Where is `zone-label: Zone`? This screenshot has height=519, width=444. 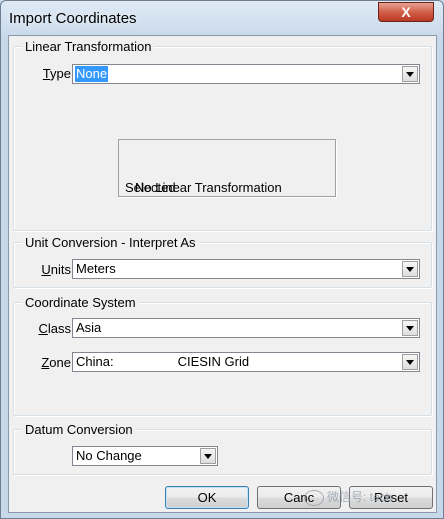 zone-label: Zone is located at coordinates (56, 362).